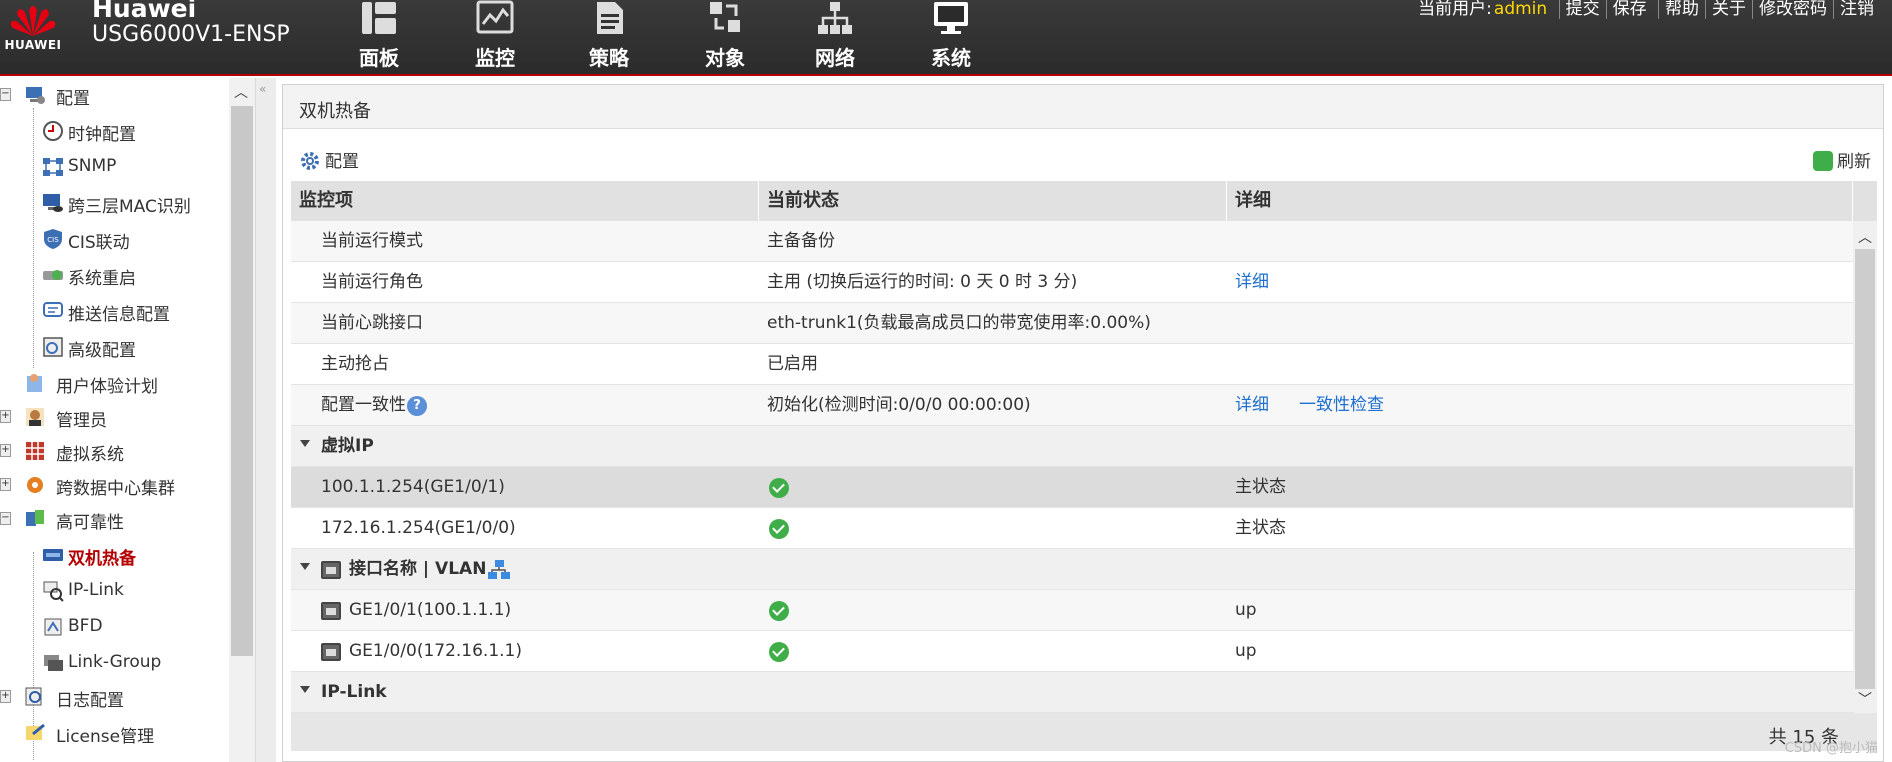  What do you see at coordinates (114, 591) in the screenshot?
I see `sidebar-item-ip-link: IP-Link` at bounding box center [114, 591].